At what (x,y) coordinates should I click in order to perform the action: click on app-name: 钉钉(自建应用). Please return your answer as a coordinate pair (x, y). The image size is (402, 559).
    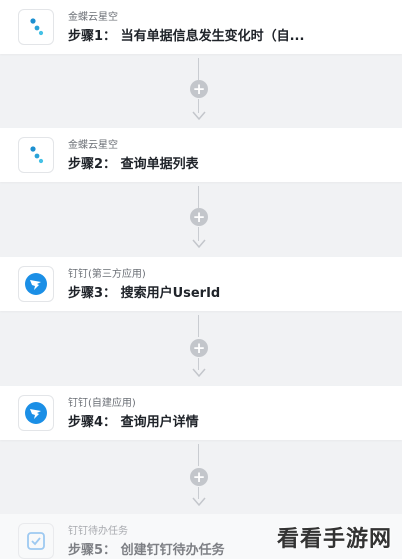
    Looking at the image, I should click on (102, 403).